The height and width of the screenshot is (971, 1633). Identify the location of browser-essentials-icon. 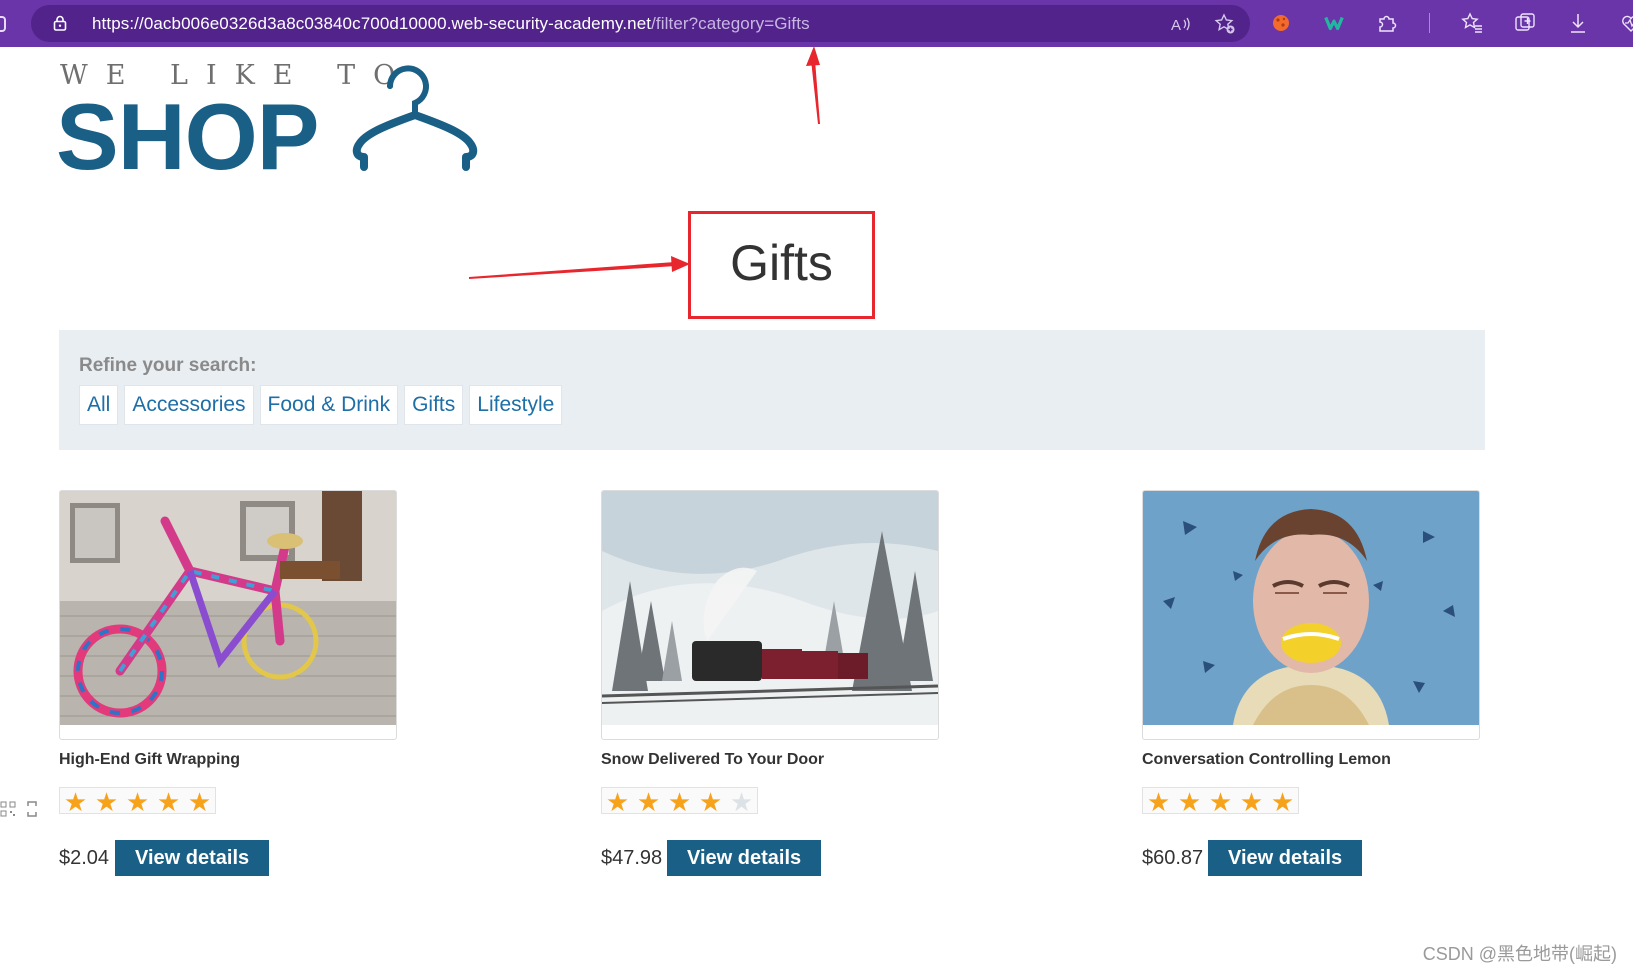
(1626, 23).